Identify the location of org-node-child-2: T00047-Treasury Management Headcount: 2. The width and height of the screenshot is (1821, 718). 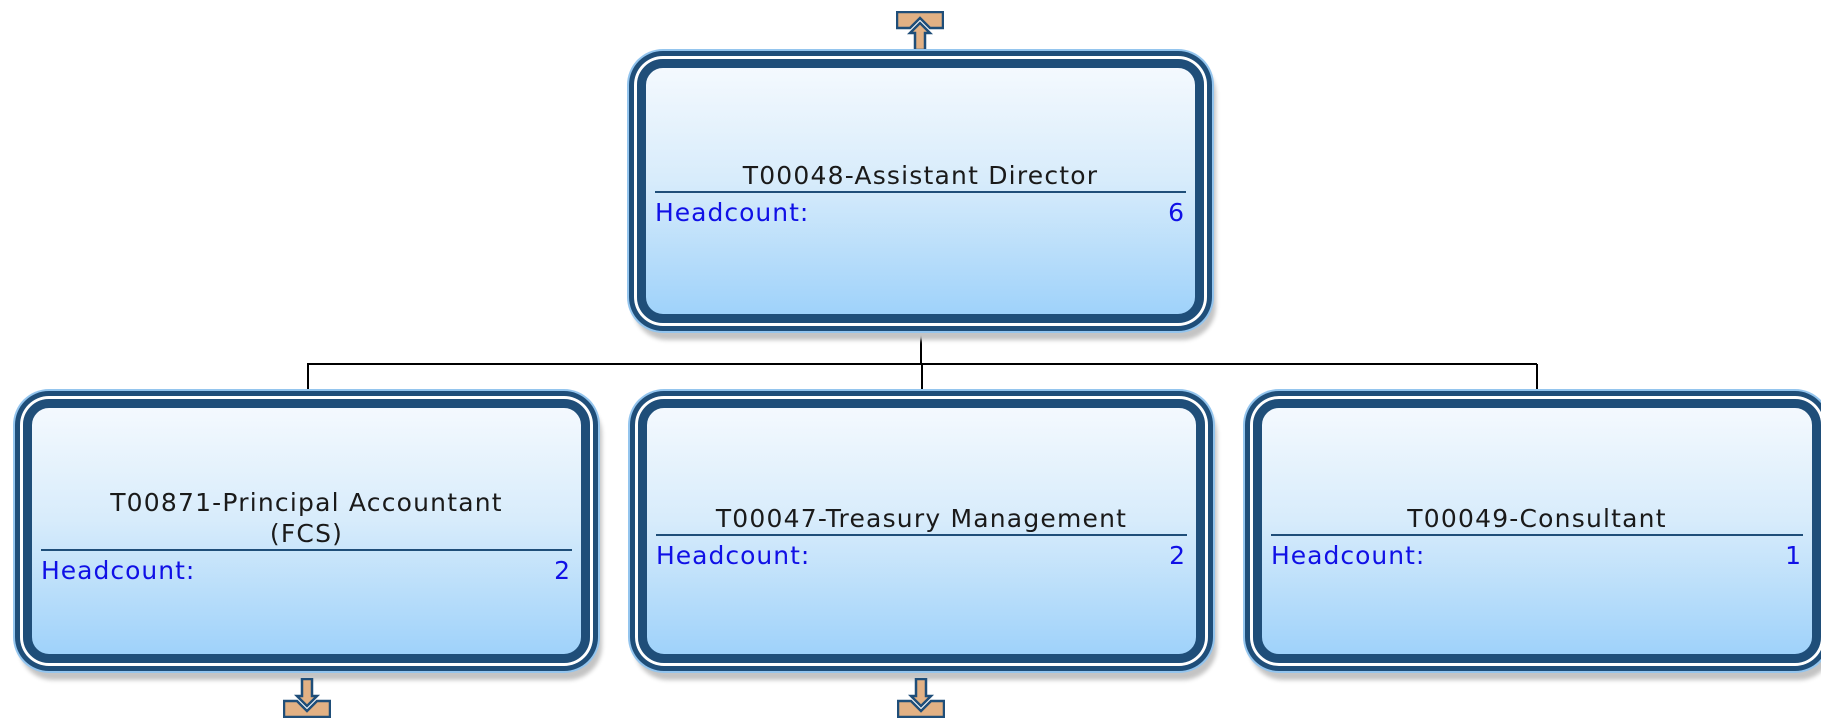
(921, 531).